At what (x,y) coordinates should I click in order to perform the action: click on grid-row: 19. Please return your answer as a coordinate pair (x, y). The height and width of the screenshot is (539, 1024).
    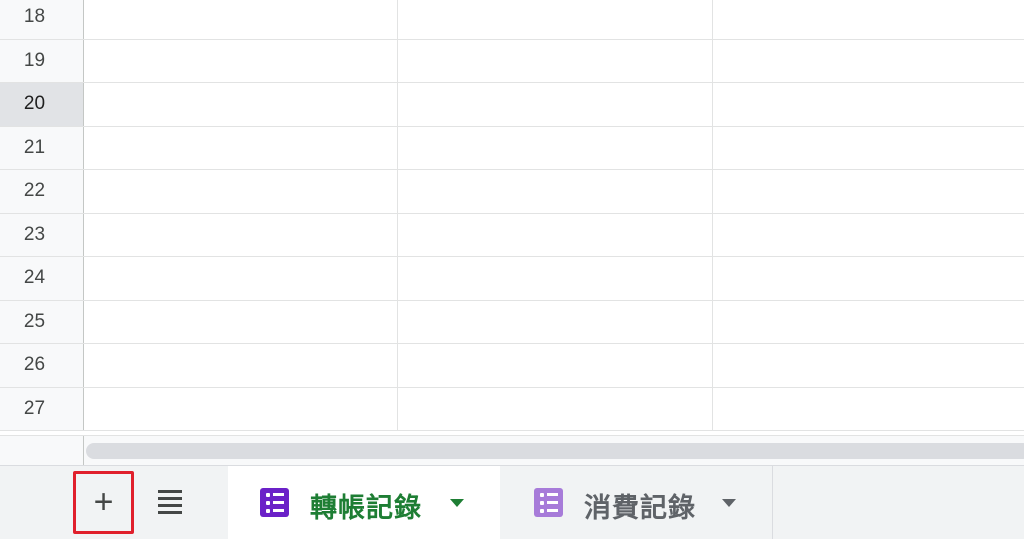
    Looking at the image, I should click on (512, 61).